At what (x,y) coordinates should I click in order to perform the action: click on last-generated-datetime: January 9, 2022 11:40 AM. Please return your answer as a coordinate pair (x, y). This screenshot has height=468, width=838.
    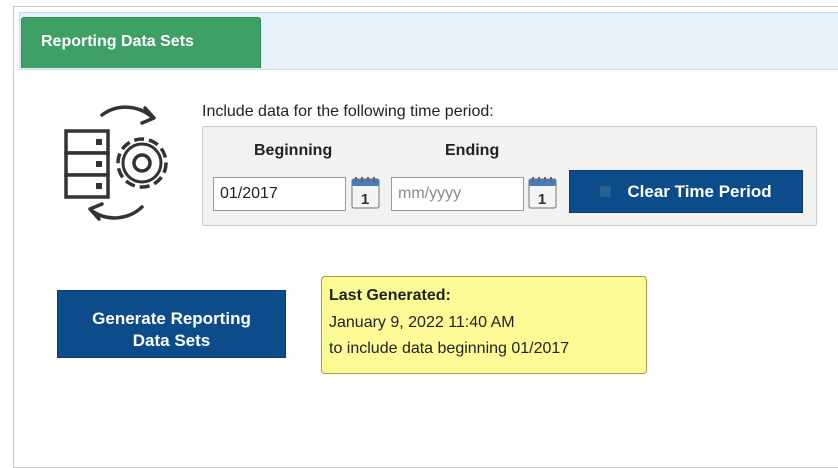
    Looking at the image, I should click on (422, 322).